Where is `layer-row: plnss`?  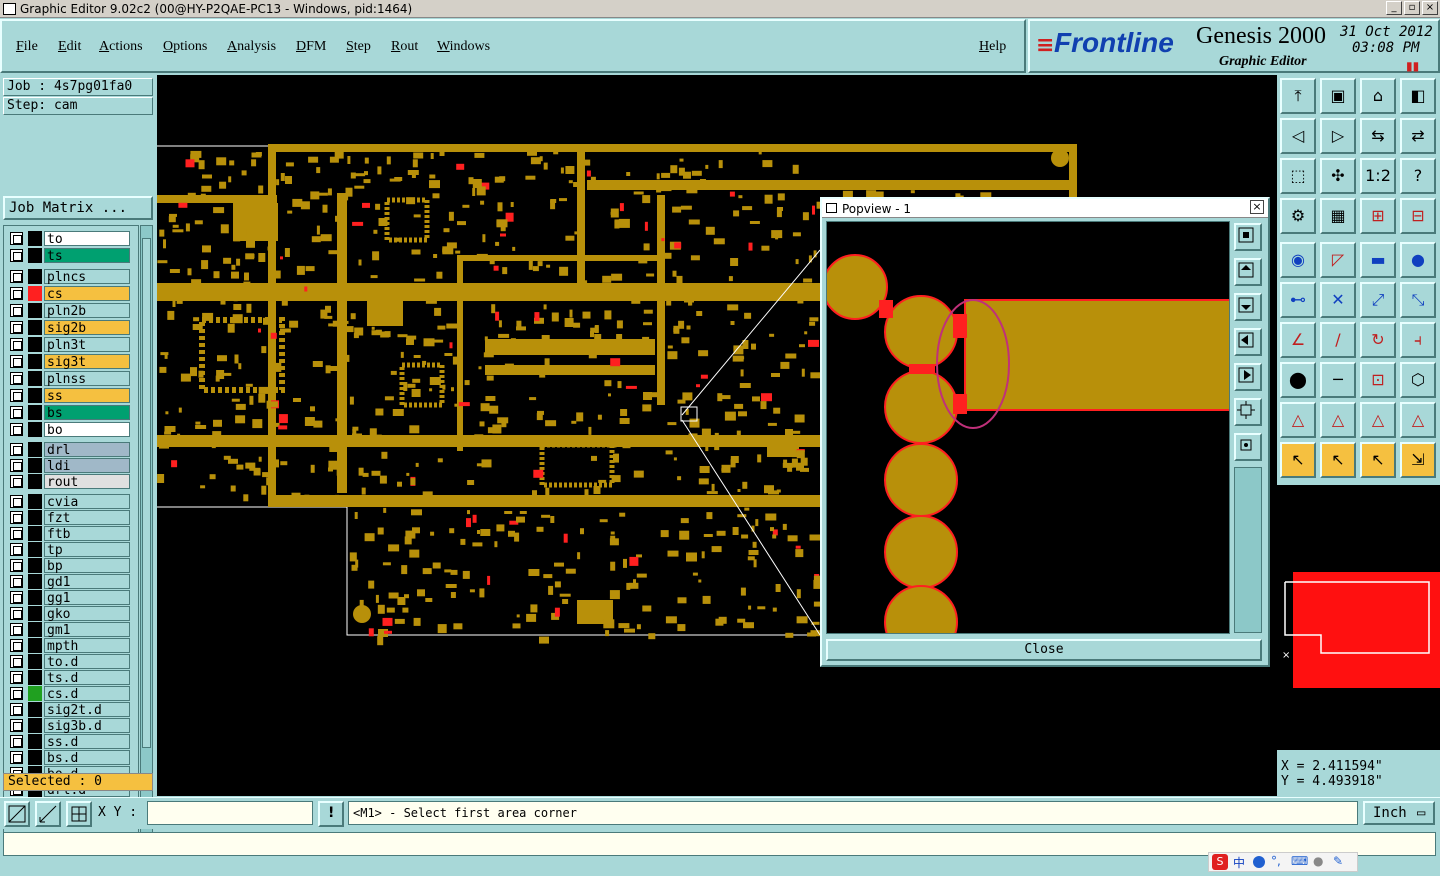 layer-row: plnss is located at coordinates (68, 379).